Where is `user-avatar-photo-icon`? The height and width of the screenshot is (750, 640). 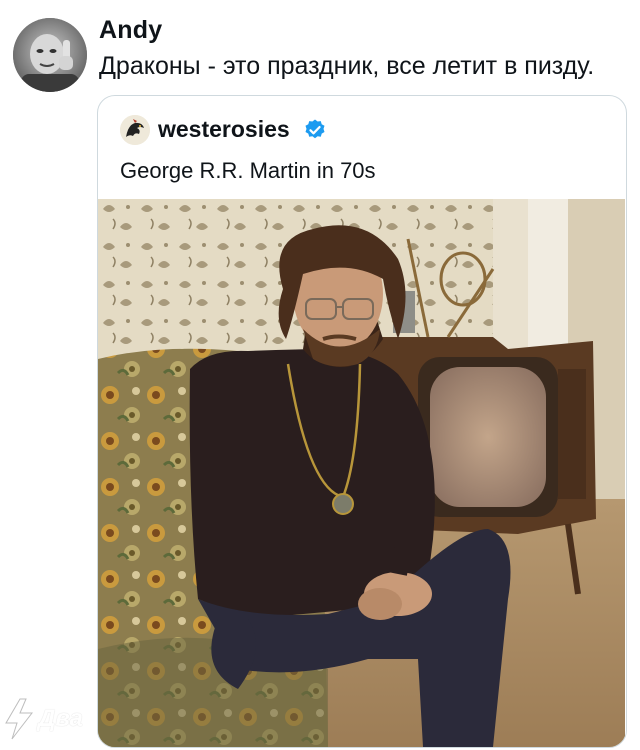
user-avatar-photo-icon is located at coordinates (50, 55).